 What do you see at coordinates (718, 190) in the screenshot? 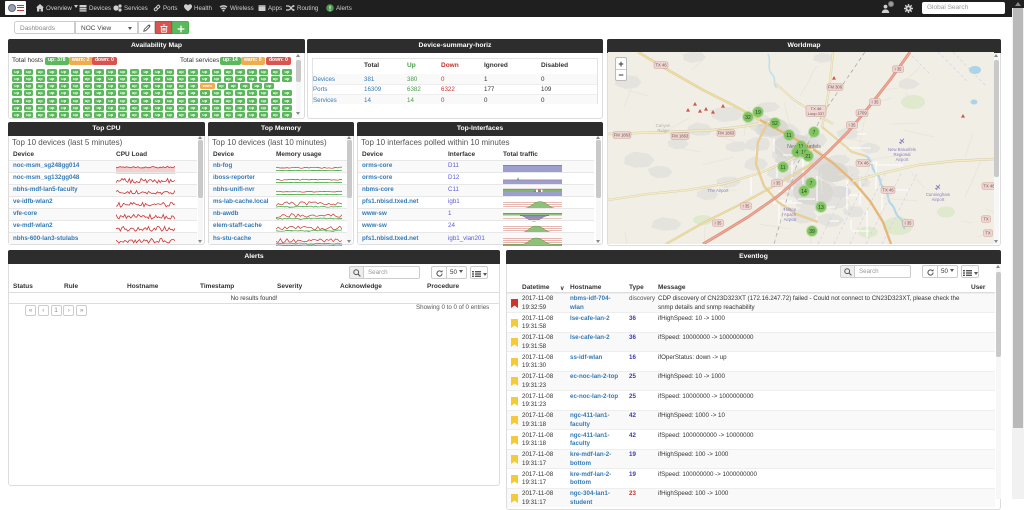
I see `svg-text: The Airport` at bounding box center [718, 190].